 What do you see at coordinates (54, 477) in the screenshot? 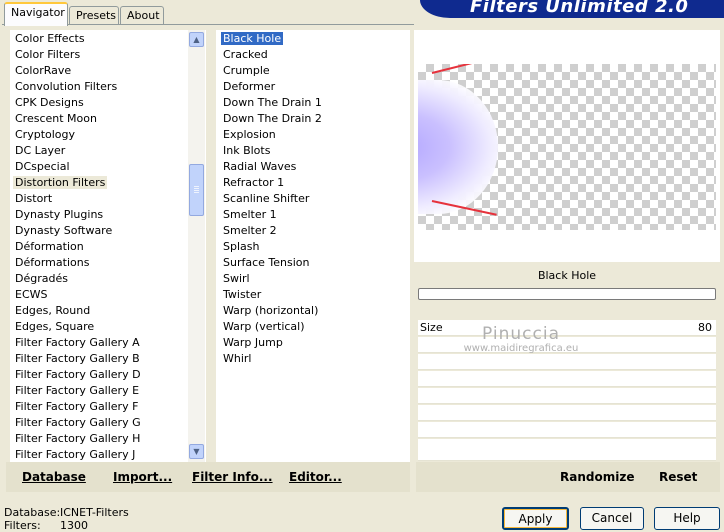
I see `database-button: Database` at bounding box center [54, 477].